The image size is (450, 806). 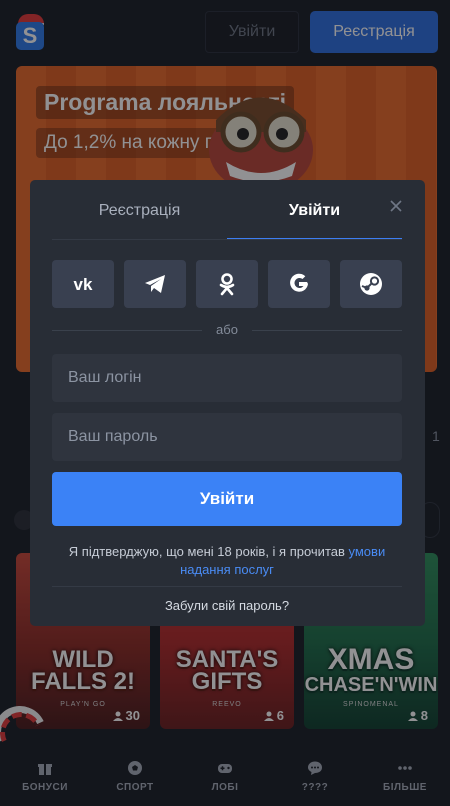 What do you see at coordinates (227, 437) in the screenshot?
I see `password-input` at bounding box center [227, 437].